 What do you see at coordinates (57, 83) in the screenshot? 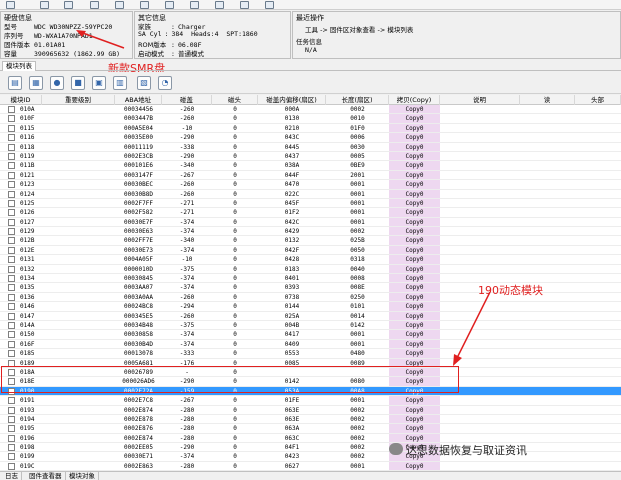
I see `record-icon: ●` at bounding box center [57, 83].